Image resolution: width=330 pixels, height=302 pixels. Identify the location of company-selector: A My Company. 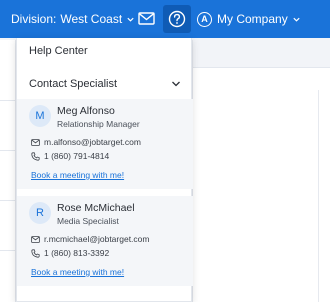
(249, 19).